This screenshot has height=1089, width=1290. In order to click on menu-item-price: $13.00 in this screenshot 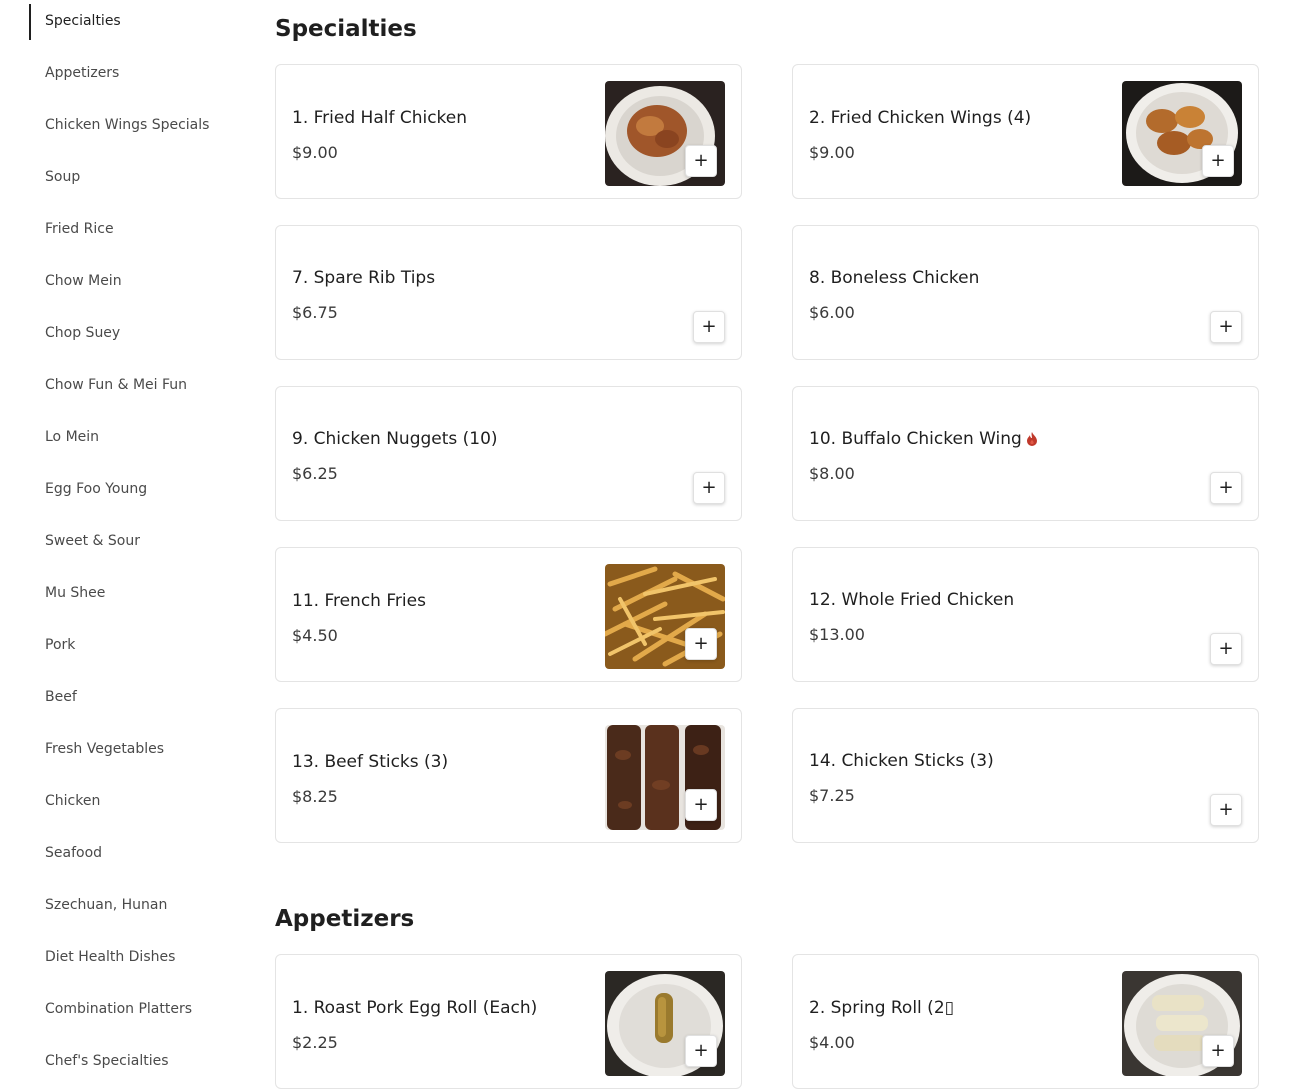, I will do `click(837, 634)`.